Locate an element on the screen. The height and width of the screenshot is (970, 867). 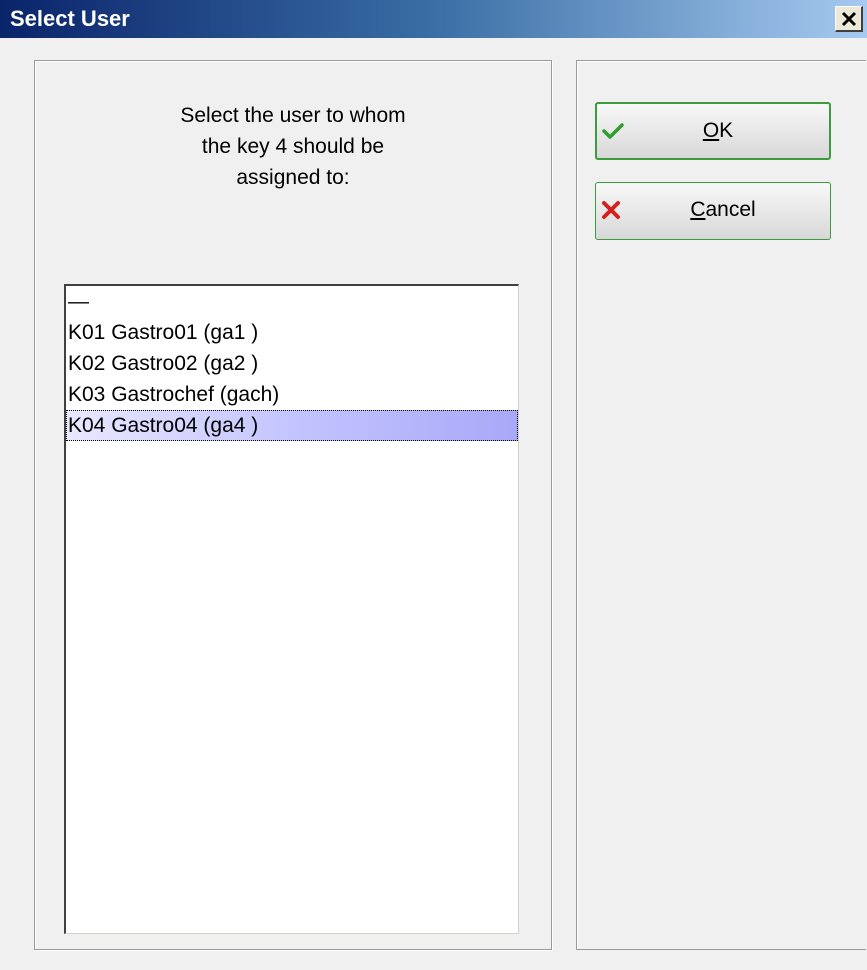
close-button is located at coordinates (849, 19).